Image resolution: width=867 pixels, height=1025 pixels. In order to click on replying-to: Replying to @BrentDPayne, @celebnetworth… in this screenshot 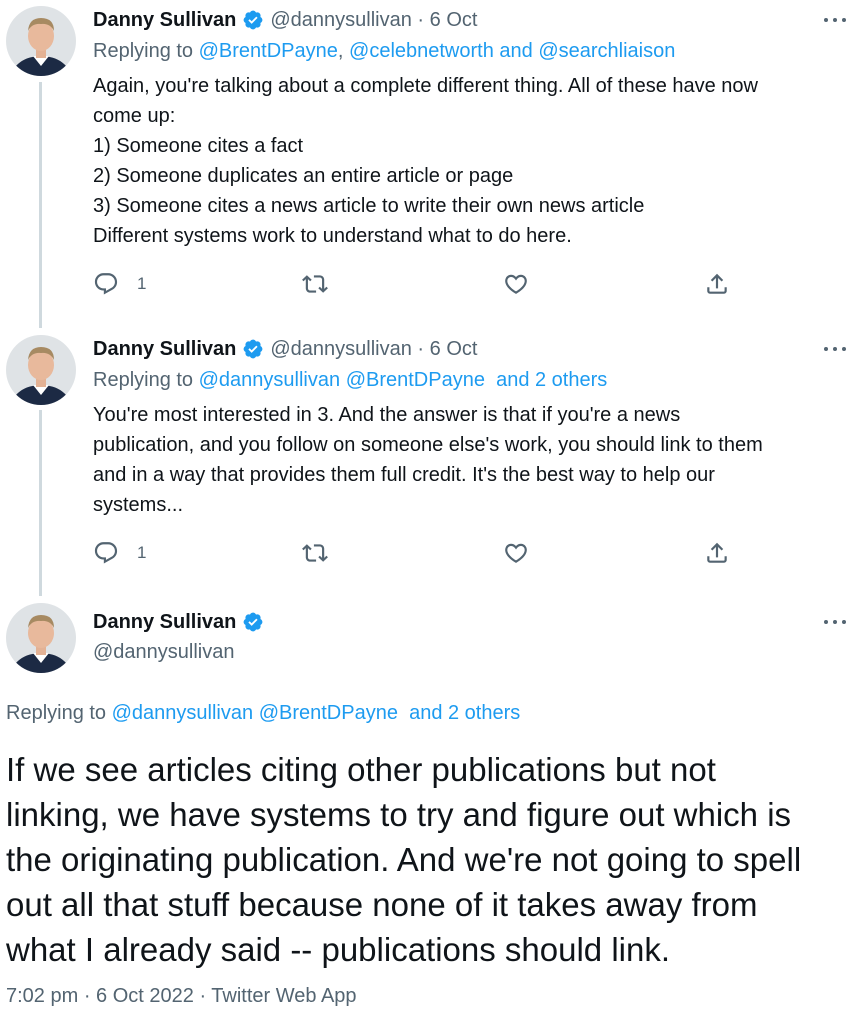, I will do `click(384, 51)`.